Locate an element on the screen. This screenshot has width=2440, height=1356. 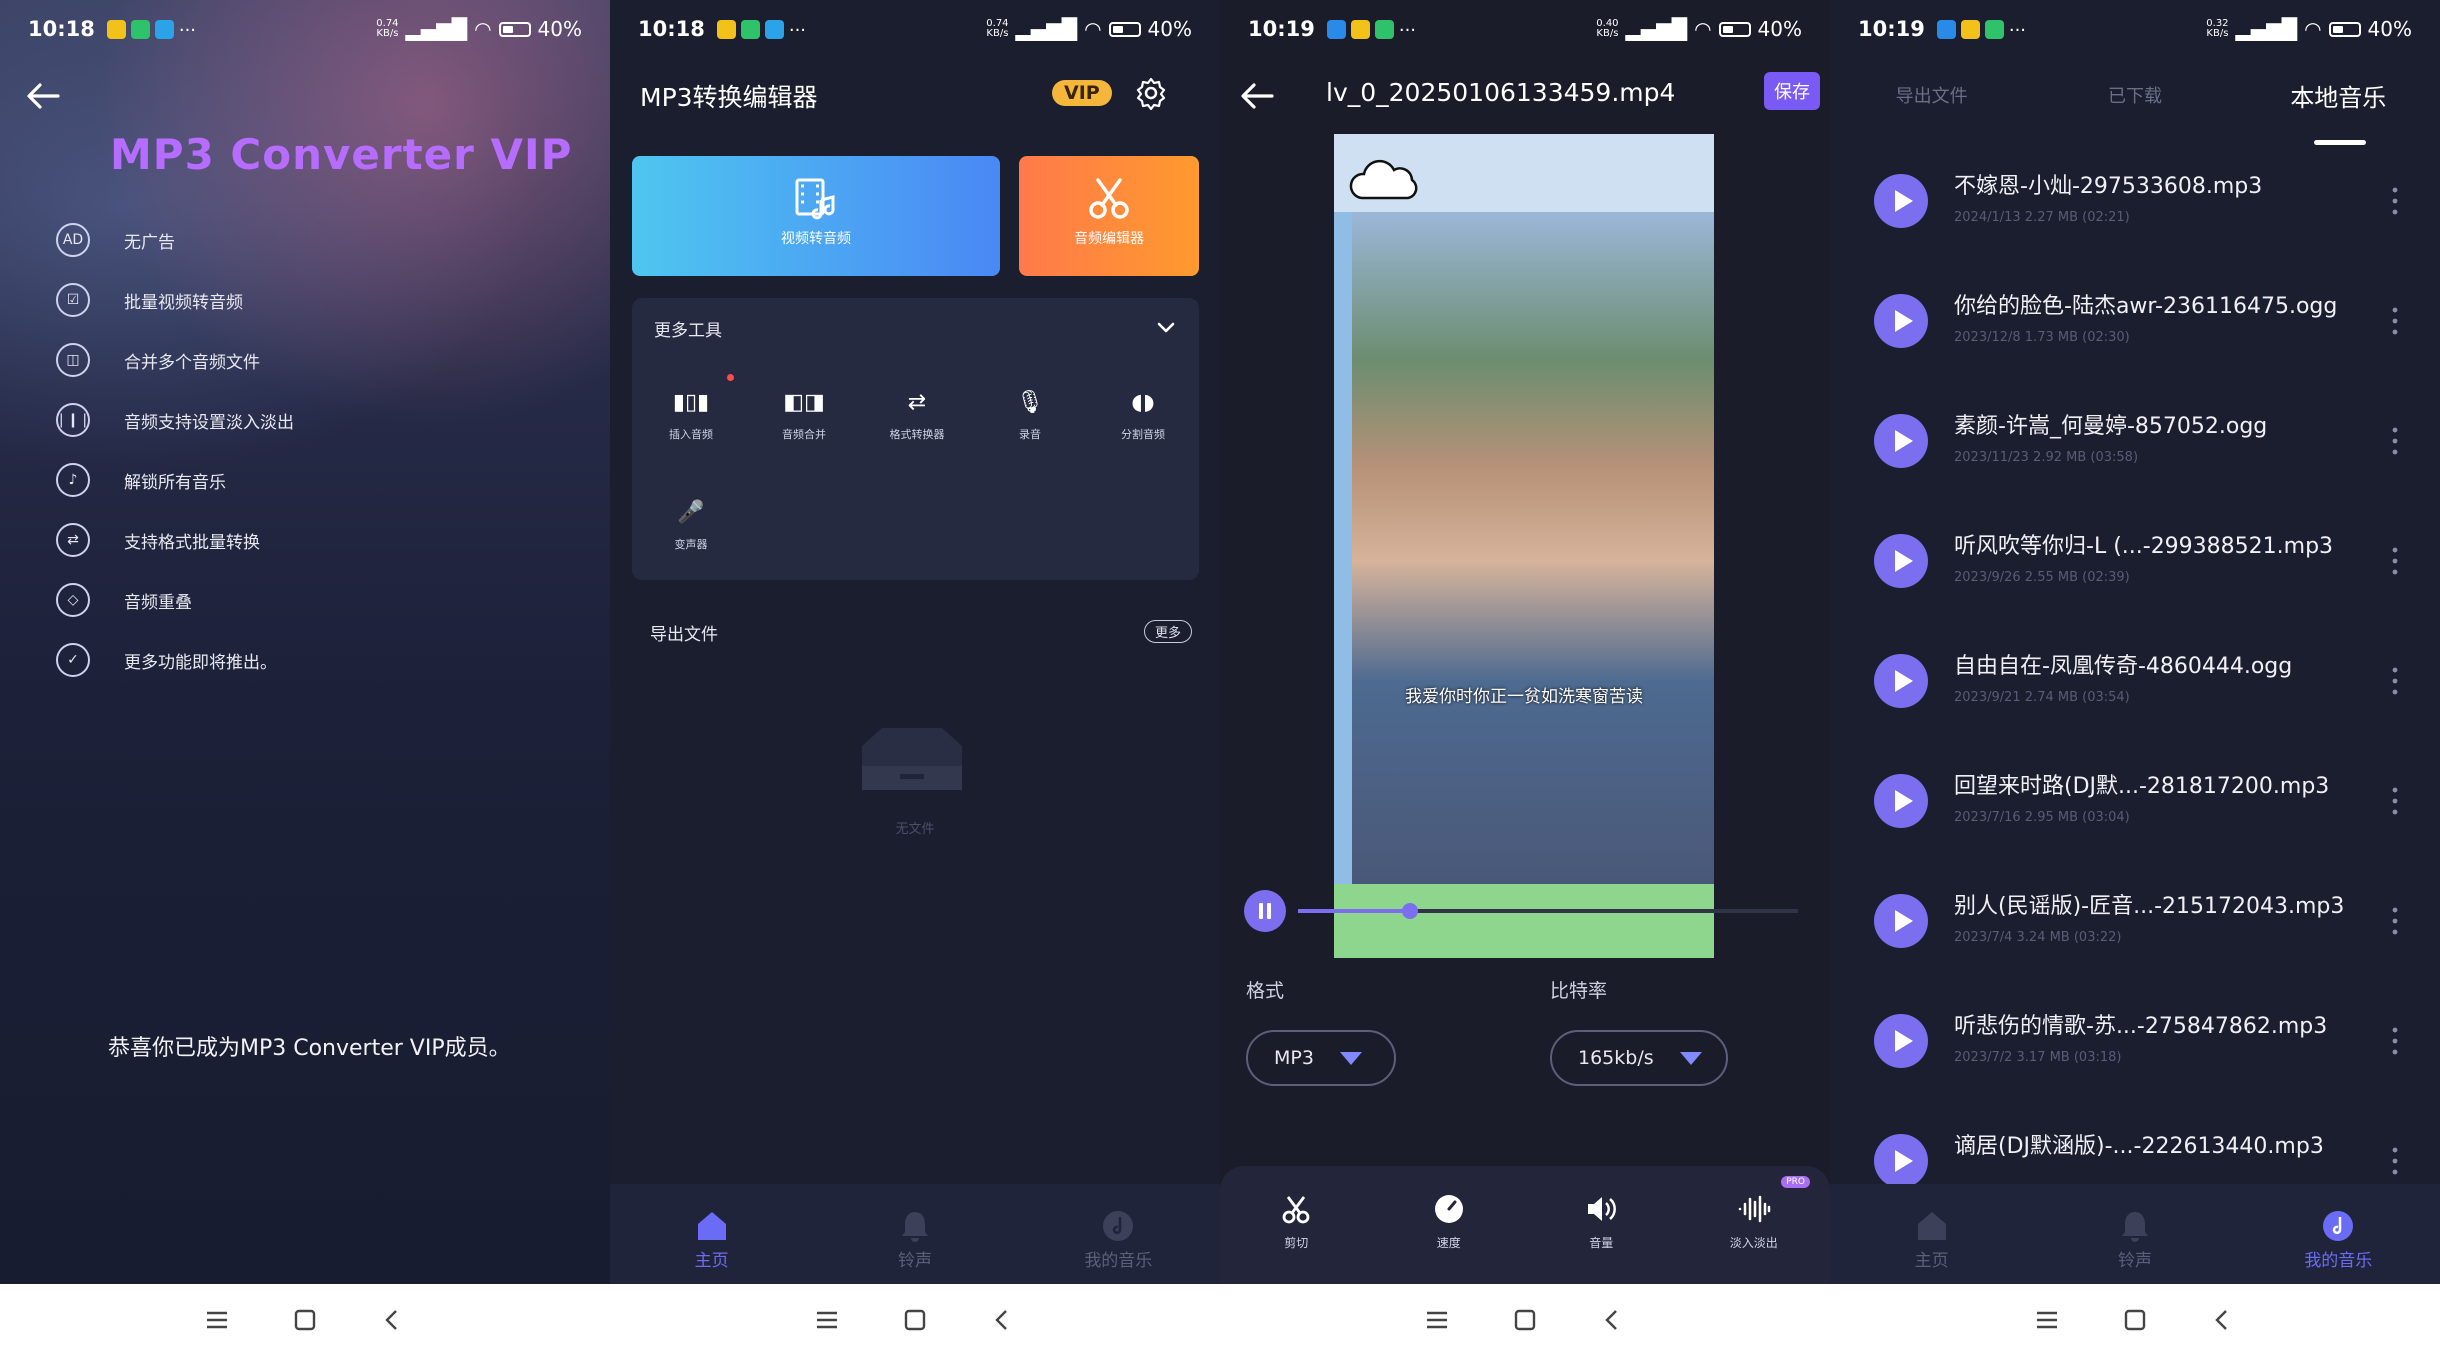
more-tools-heading: 更多工具 is located at coordinates (688, 331).